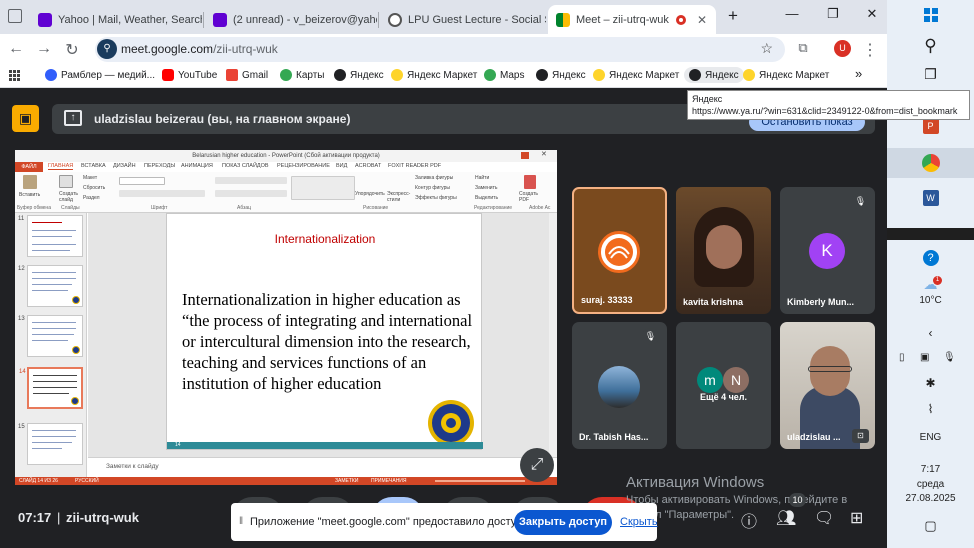 The image size is (974, 548). Describe the element at coordinates (44, 49) in the screenshot. I see `forward-icon: →` at that location.